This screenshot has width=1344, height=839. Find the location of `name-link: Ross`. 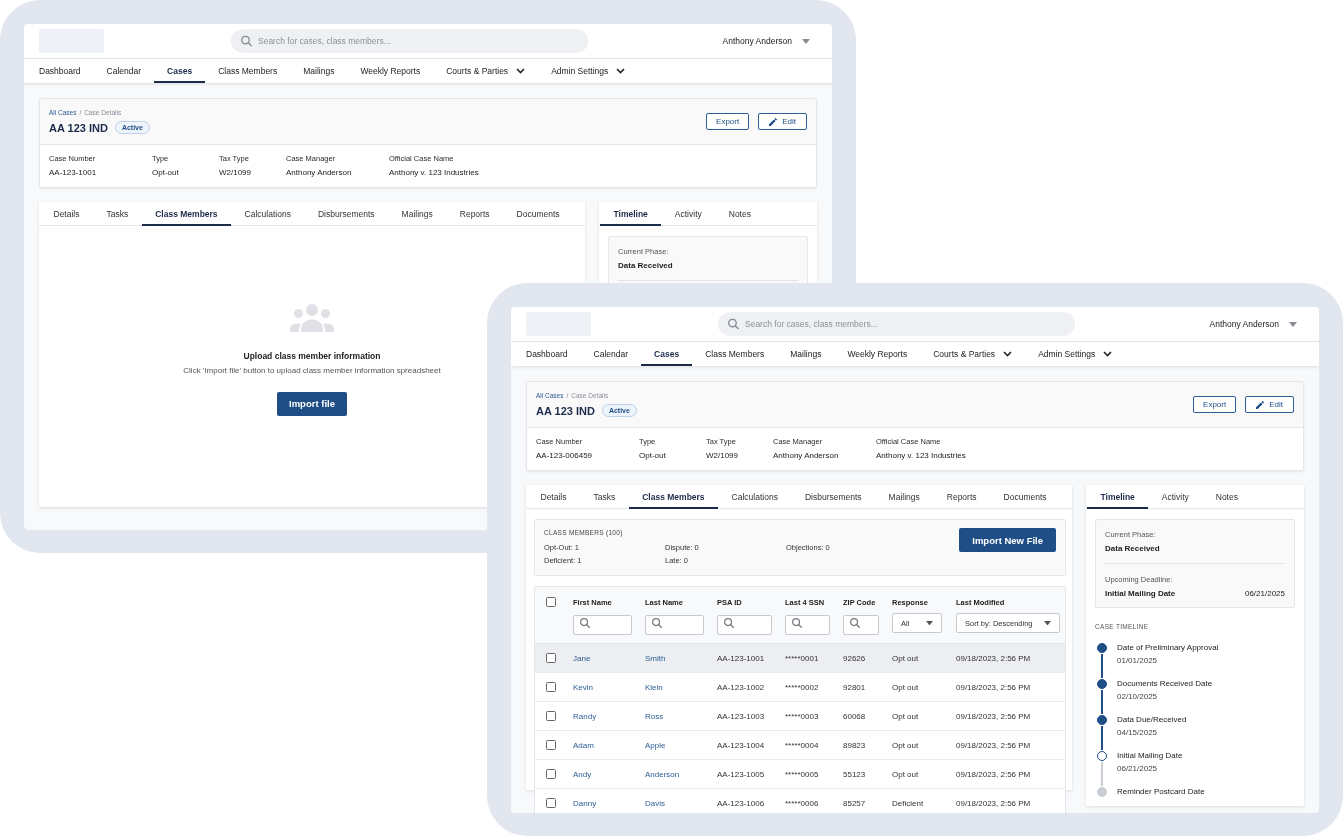

name-link: Ross is located at coordinates (654, 716).